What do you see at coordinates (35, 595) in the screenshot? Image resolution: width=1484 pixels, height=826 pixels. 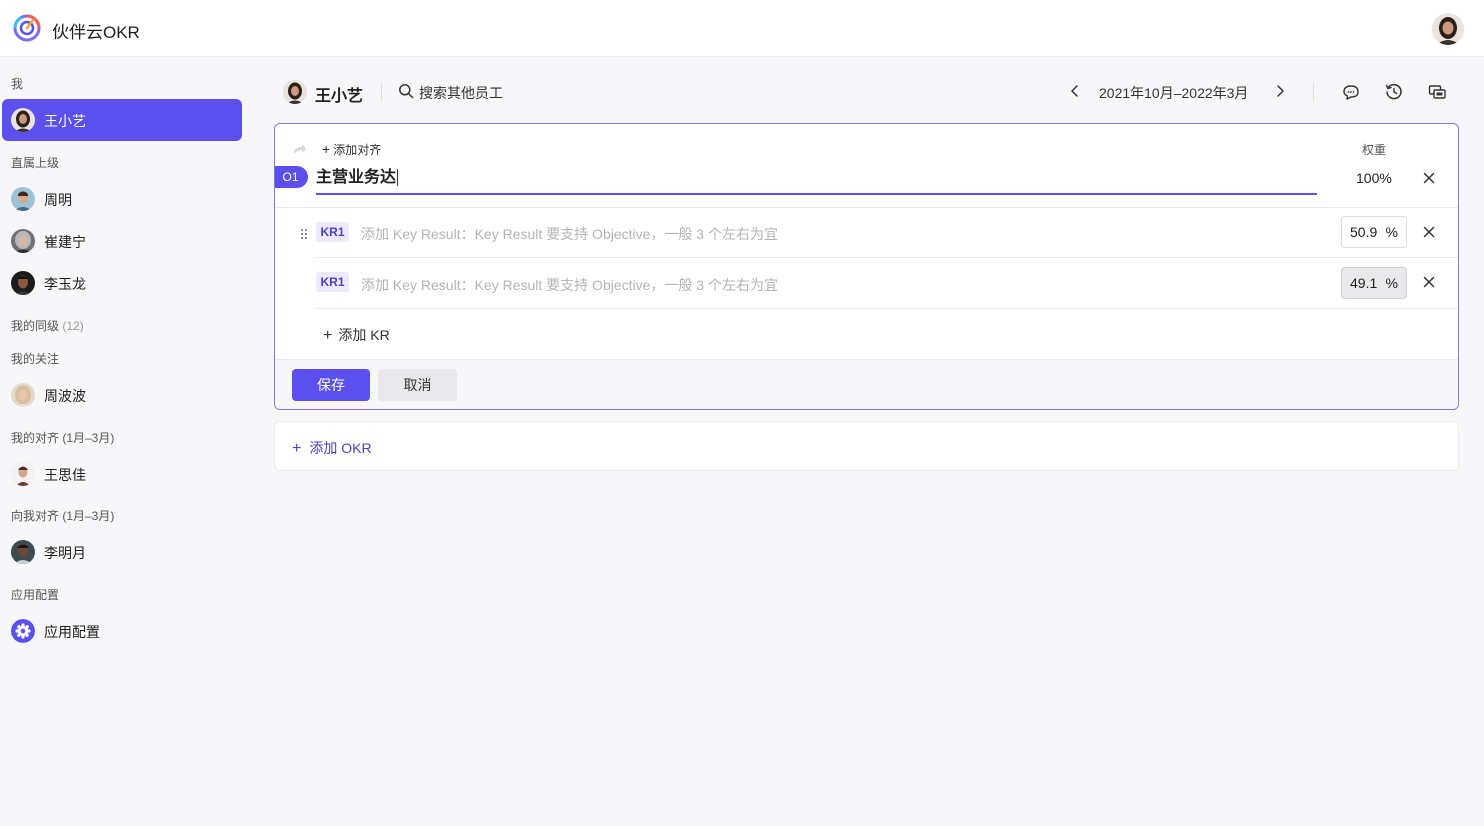 I see `section-app-config: 应用配置` at bounding box center [35, 595].